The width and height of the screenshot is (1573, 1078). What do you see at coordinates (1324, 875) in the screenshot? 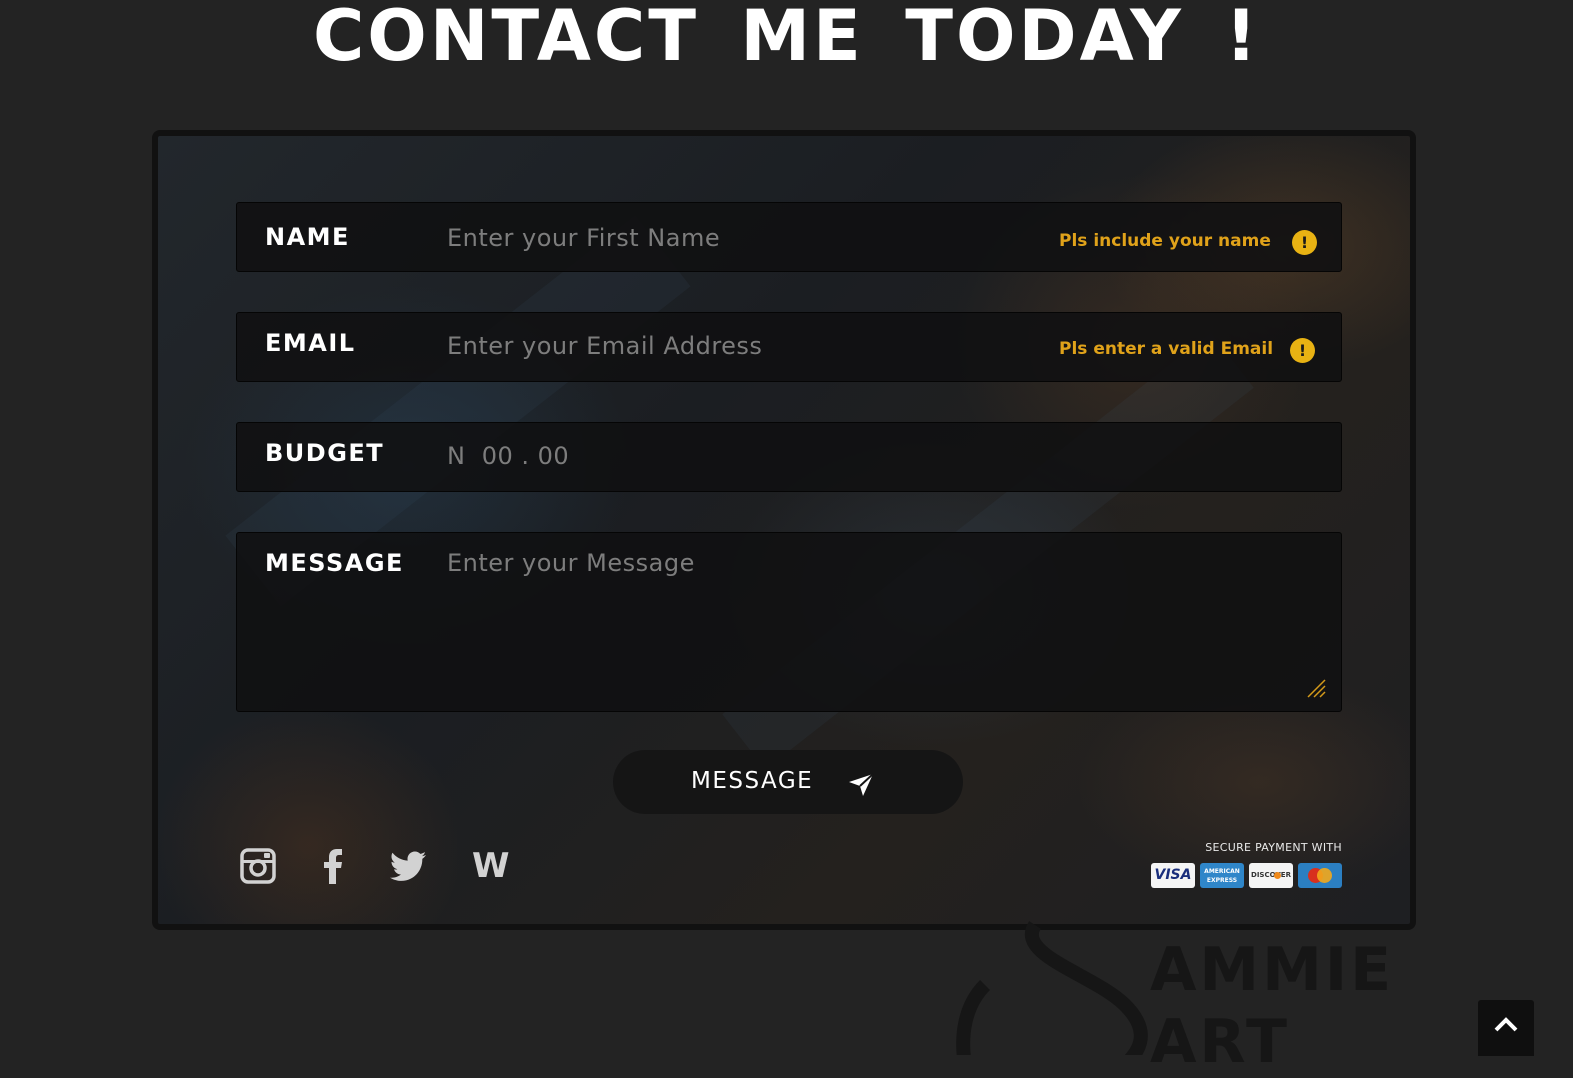
I see `mastercard-yellow-circle` at bounding box center [1324, 875].